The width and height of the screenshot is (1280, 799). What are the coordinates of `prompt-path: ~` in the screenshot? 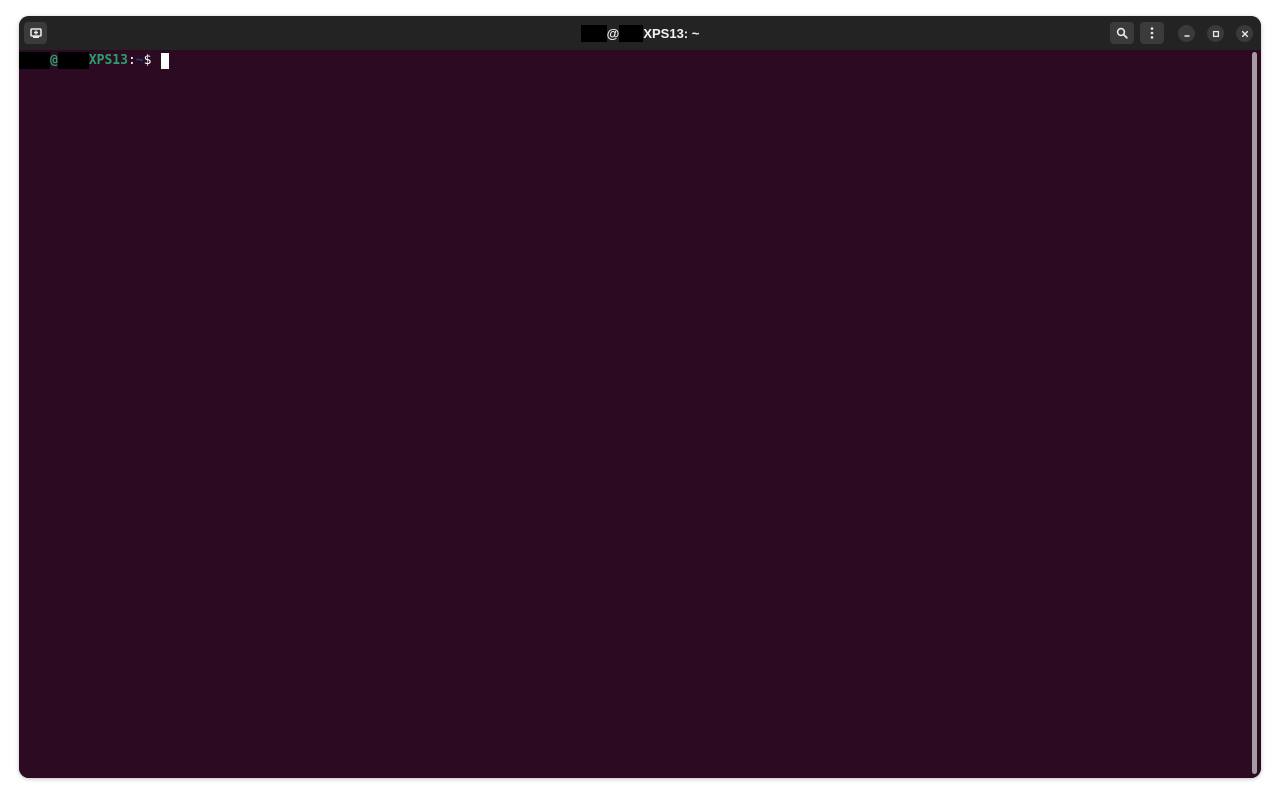 It's located at (139, 60).